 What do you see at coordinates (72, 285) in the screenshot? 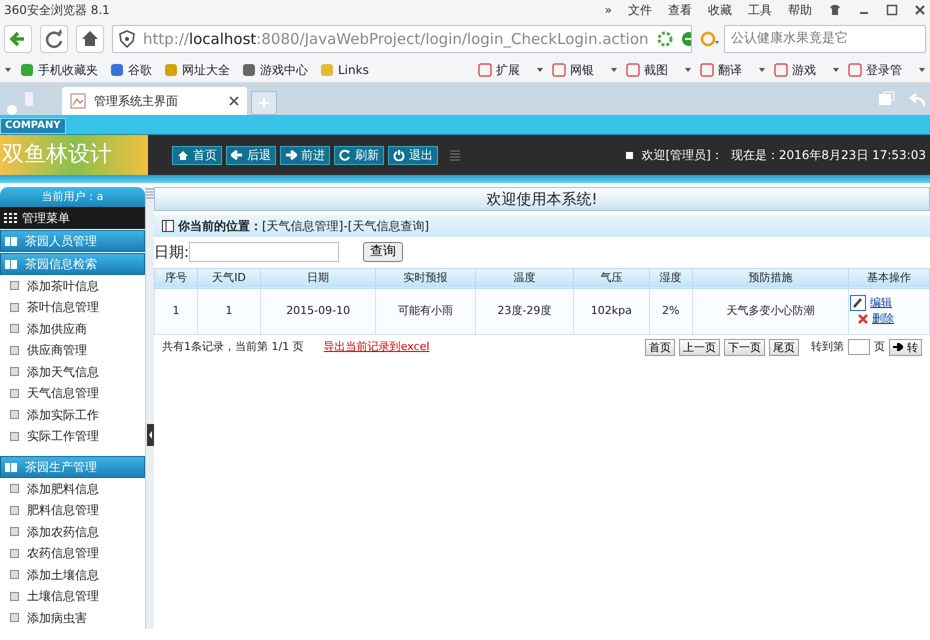
I see `menu-item: 添加茶叶信息` at bounding box center [72, 285].